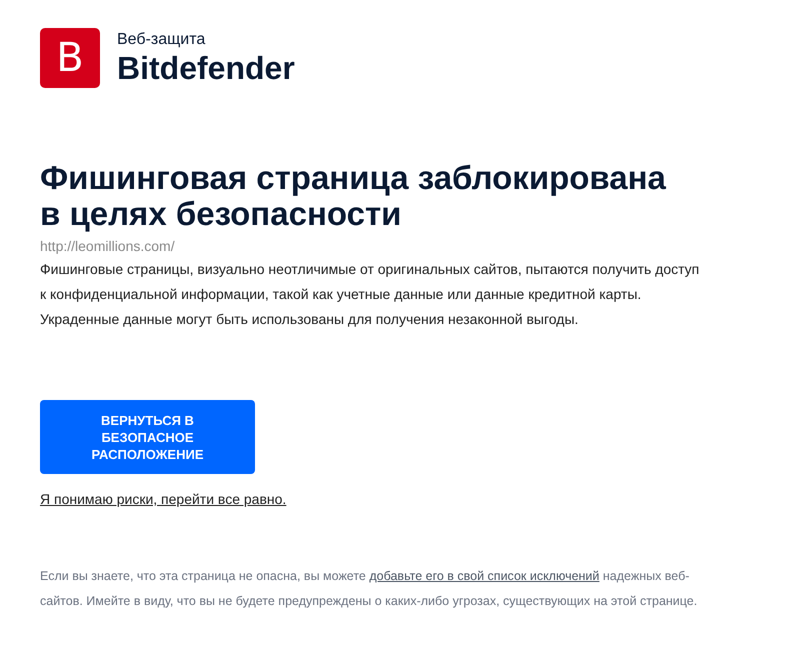 Image resolution: width=797 pixels, height=669 pixels. I want to click on warning-description: Фишинговые страницы, визуально неотличимые от оригинальных сайтов, пытаются получить доступ к конфиденциальной информации, такой как учетные данные или данные кредитной карты. Украденные данные могут быть использованы для получения незаконной выгоды., so click(370, 294).